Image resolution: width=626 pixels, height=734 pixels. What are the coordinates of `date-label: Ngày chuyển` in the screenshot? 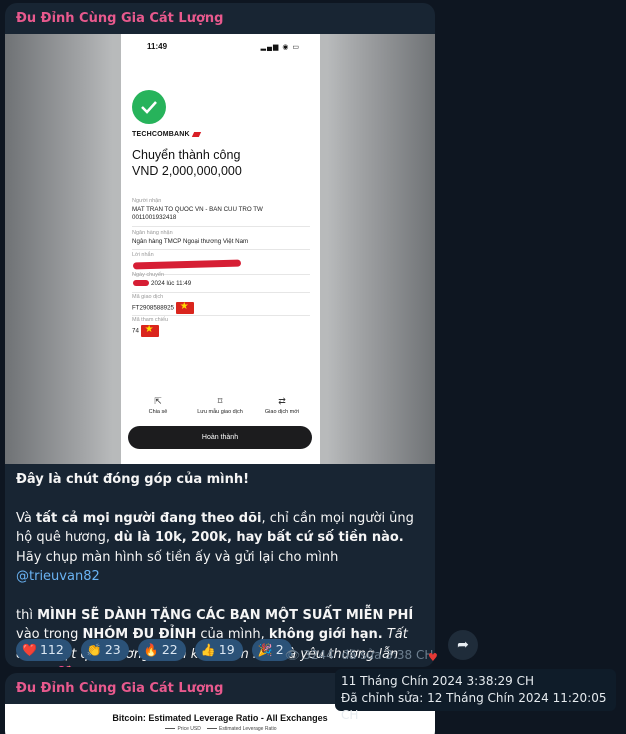 It's located at (148, 275).